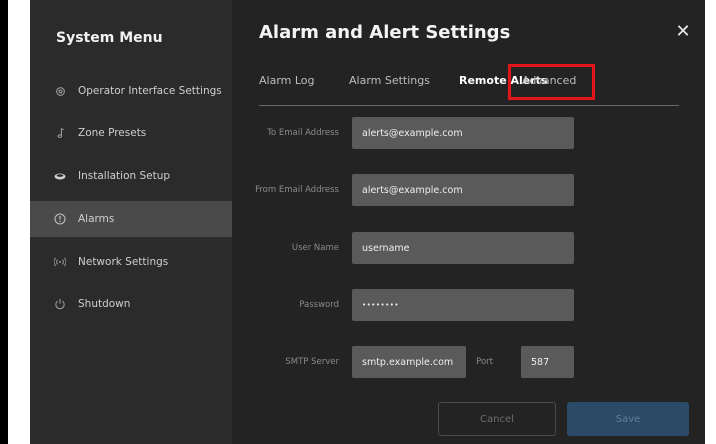 This screenshot has height=444, width=716. Describe the element at coordinates (60, 91) in the screenshot. I see `gear-icon` at that location.